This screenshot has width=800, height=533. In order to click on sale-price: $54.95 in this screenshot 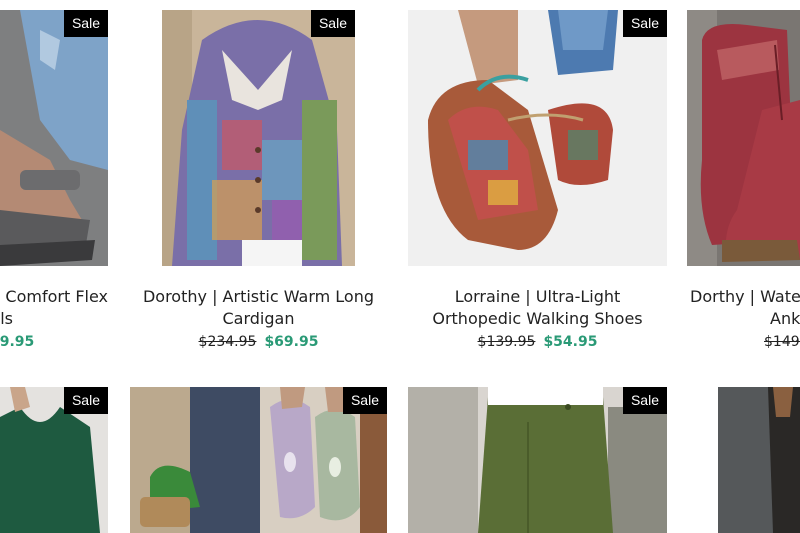, I will do `click(570, 342)`.